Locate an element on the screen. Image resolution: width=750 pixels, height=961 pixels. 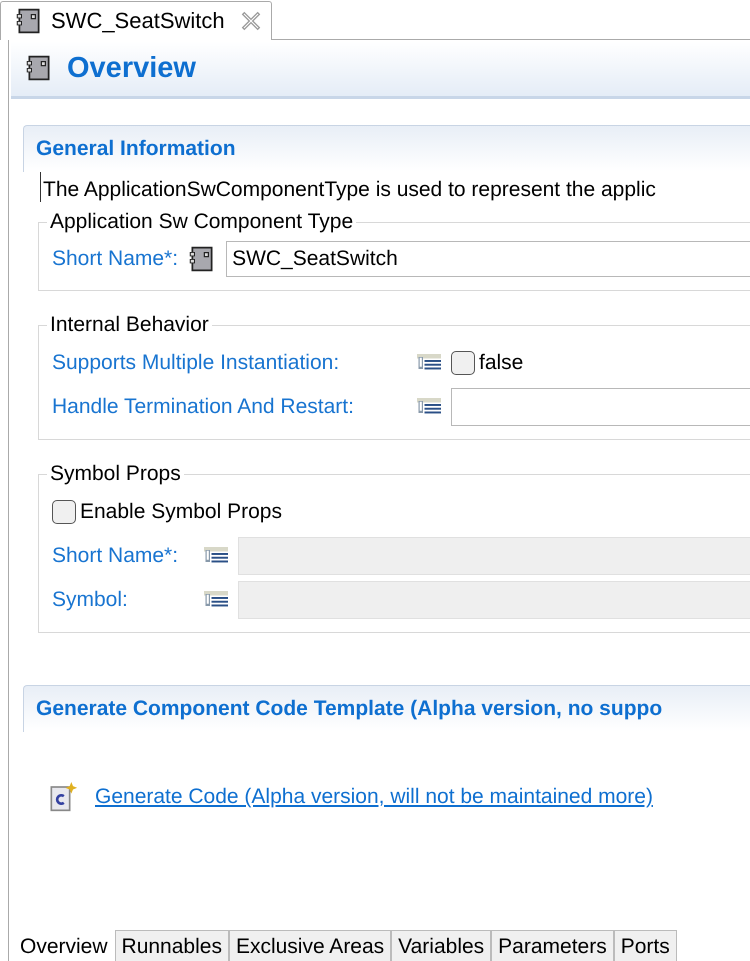
tab: Exclusive Areas is located at coordinates (310, 945).